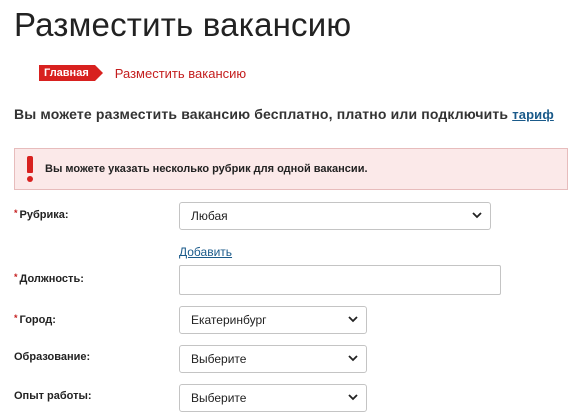 This screenshot has height=419, width=575. I want to click on position-label: * Должность:, so click(49, 278).